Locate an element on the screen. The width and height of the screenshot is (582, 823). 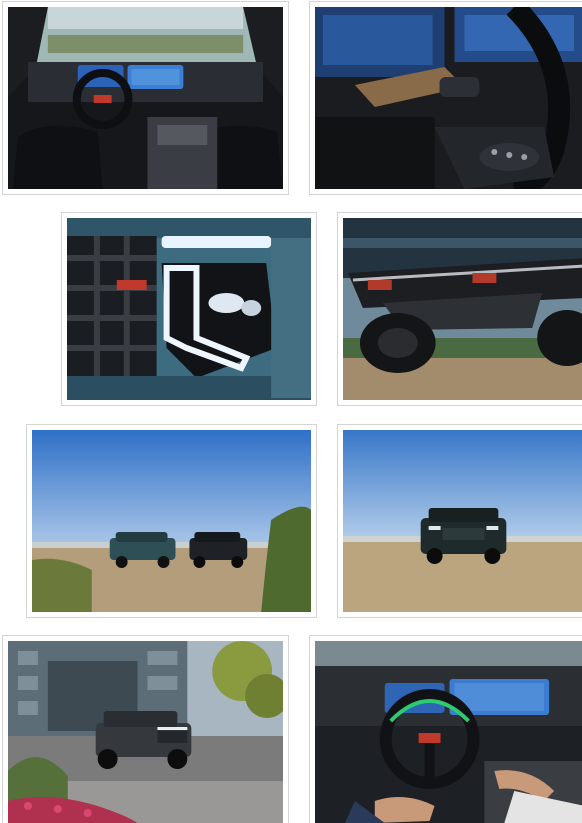
photo-two-suvs-beach is located at coordinates (171, 521).